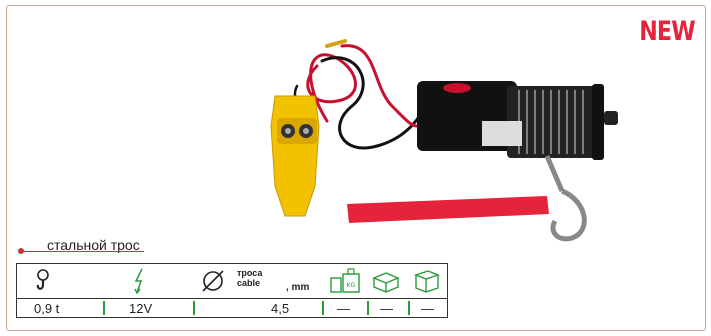 The height and width of the screenshot is (336, 711). What do you see at coordinates (280, 308) in the screenshot?
I see `cable-diameter-value: 4,5` at bounding box center [280, 308].